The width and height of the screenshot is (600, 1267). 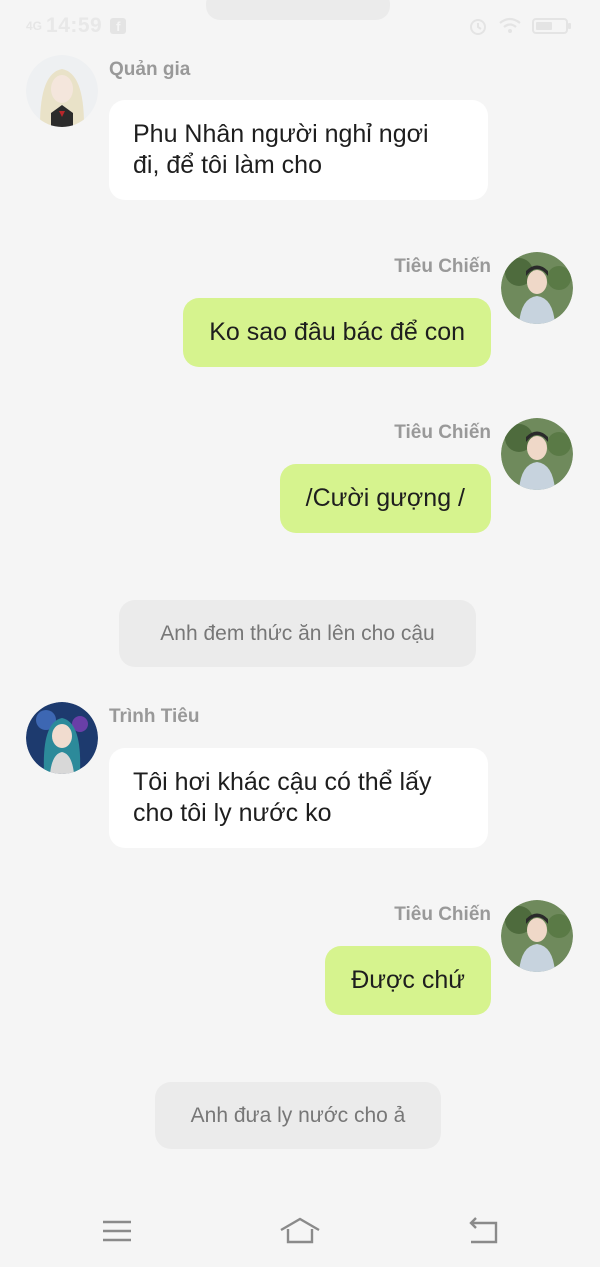 What do you see at coordinates (300, 27) in the screenshot?
I see `status-bar: 4G 14:59 f` at bounding box center [300, 27].